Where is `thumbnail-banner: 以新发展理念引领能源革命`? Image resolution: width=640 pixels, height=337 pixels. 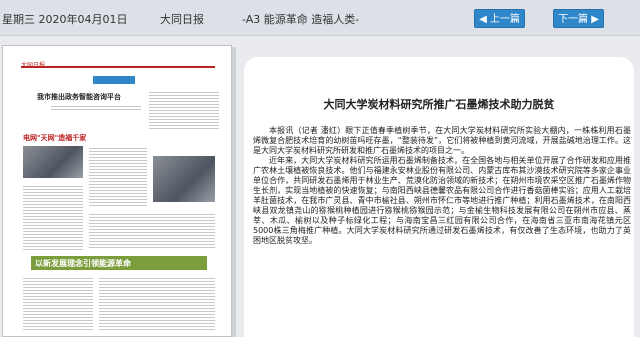 thumbnail-banner: 以新发展理念引领能源革命 is located at coordinates (119, 263).